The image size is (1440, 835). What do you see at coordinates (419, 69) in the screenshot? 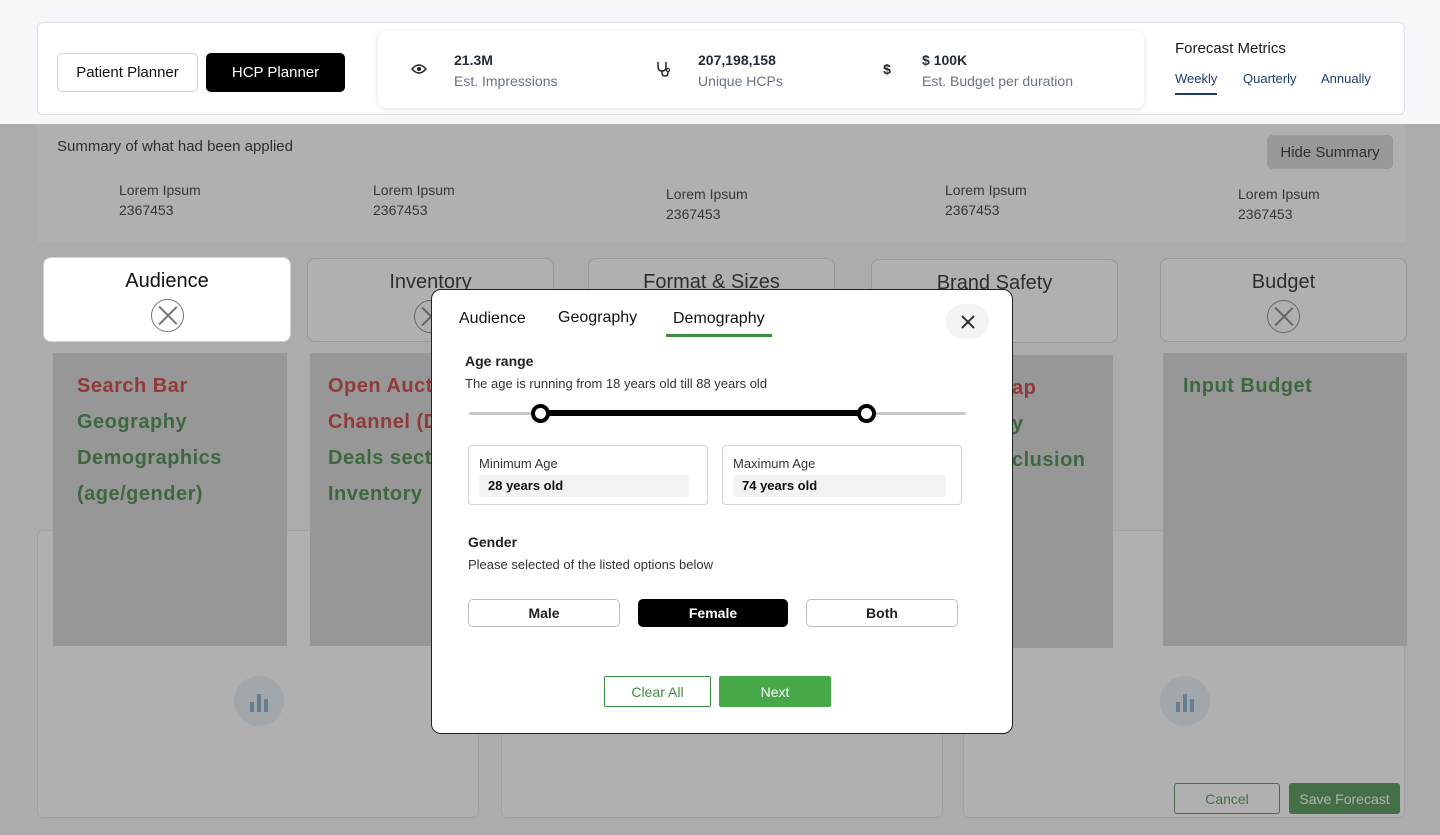
I see `eye-icon` at bounding box center [419, 69].